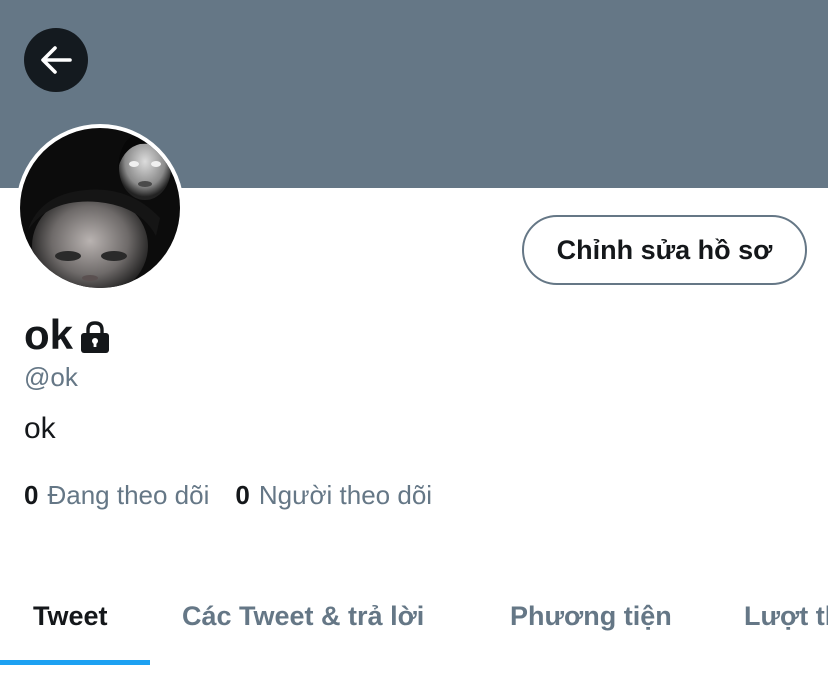 This screenshot has width=828, height=697. I want to click on avatar-image, so click(100, 208).